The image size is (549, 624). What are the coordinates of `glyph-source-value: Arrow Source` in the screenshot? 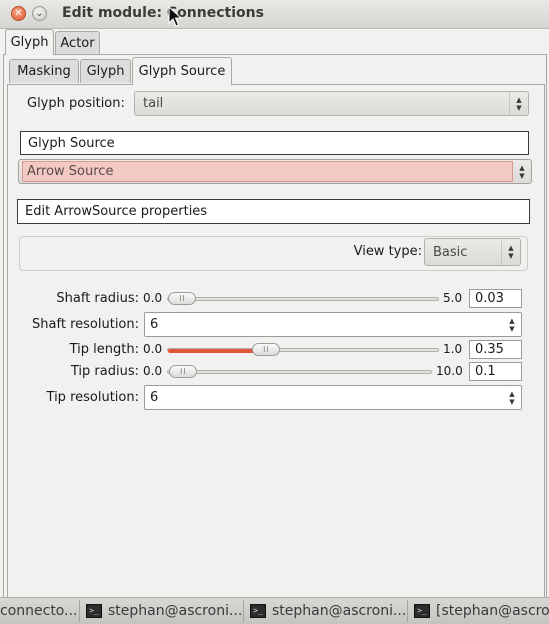 It's located at (267, 171).